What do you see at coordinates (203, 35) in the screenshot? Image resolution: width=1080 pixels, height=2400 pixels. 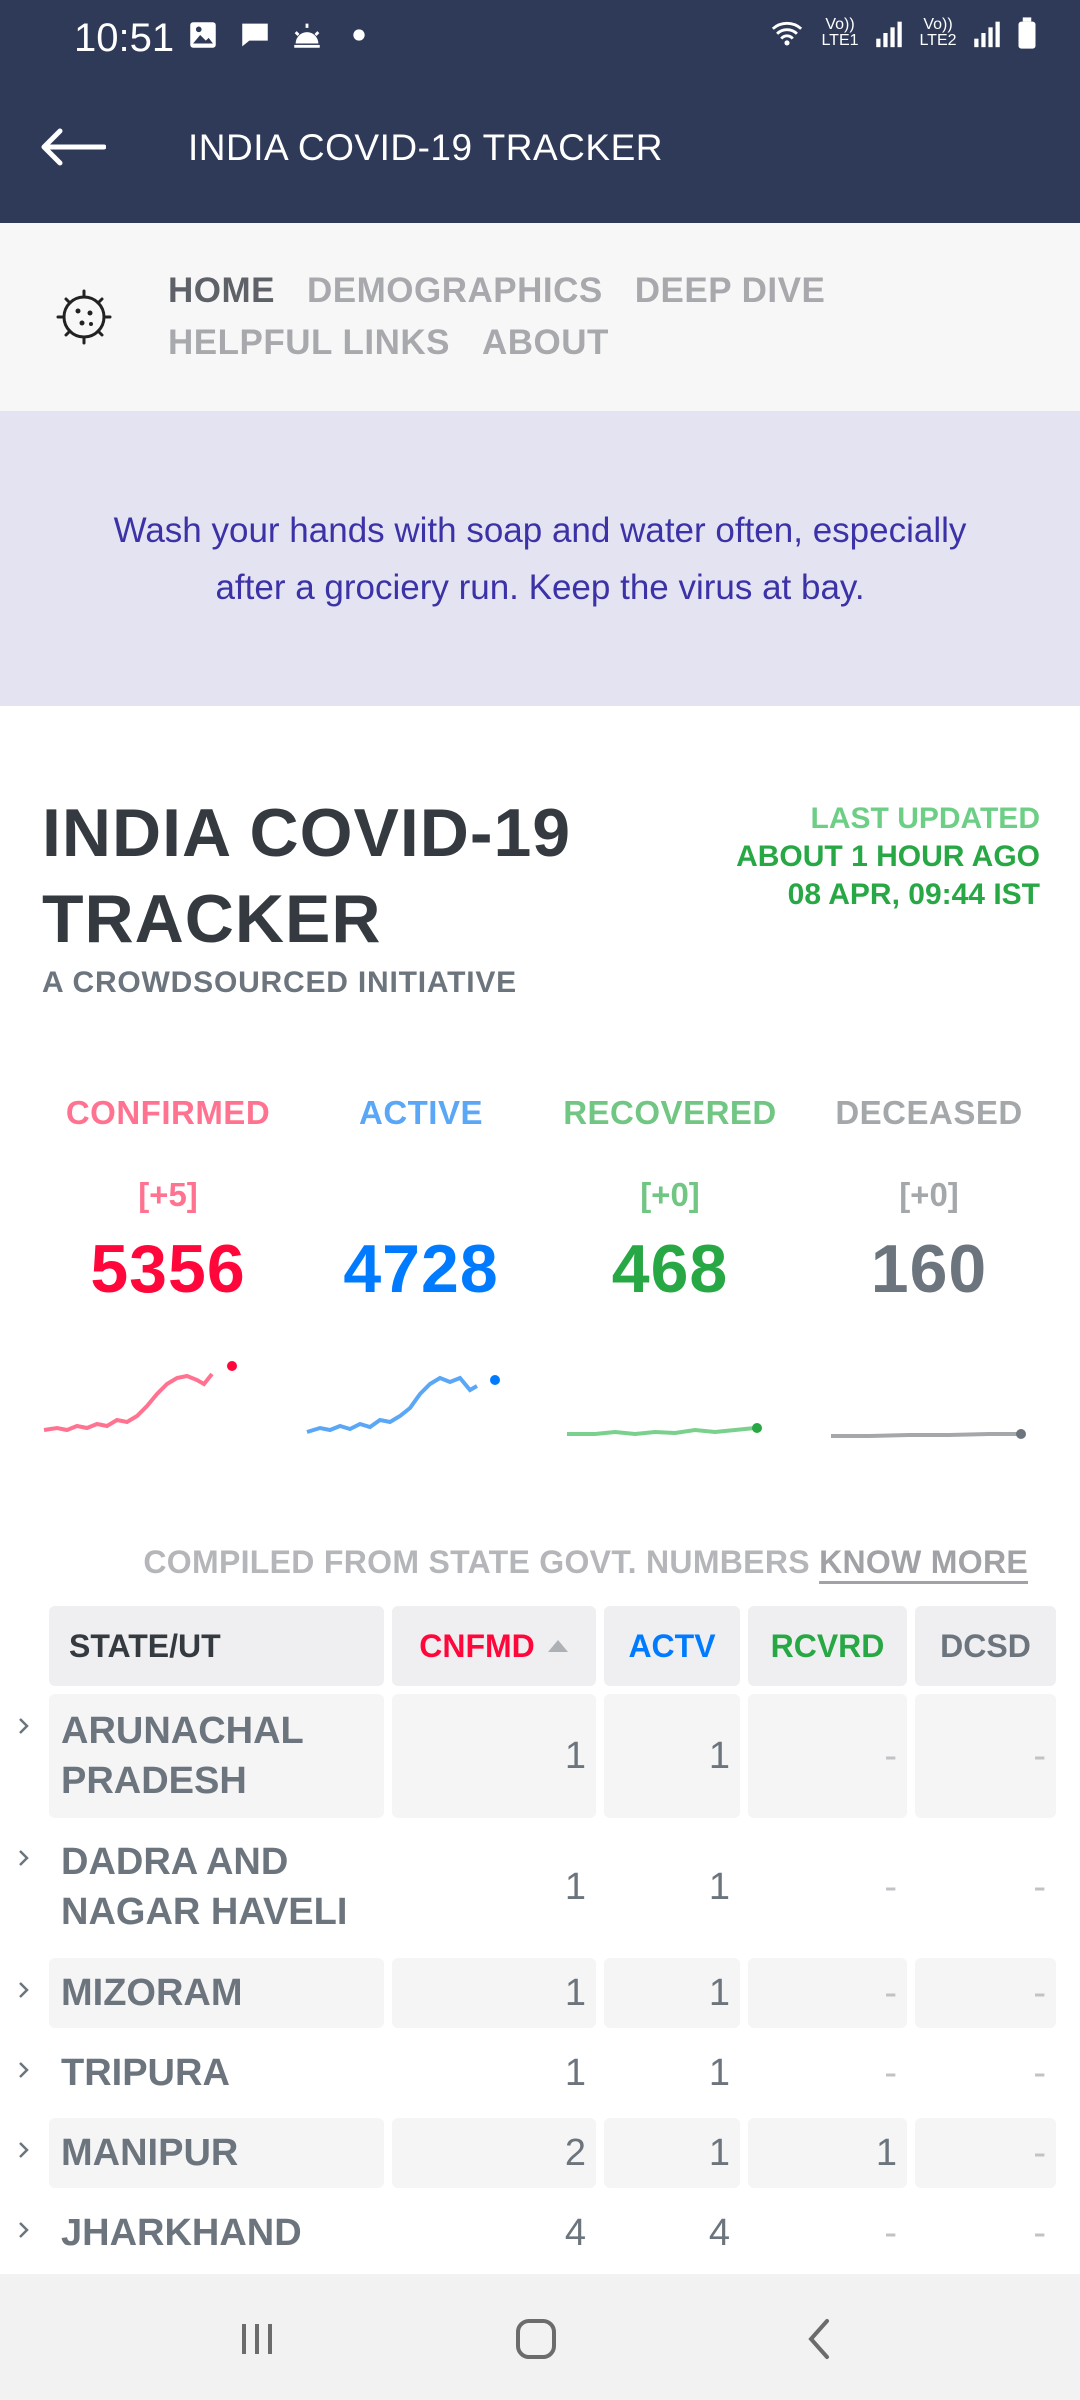 I see `gallery-icon` at bounding box center [203, 35].